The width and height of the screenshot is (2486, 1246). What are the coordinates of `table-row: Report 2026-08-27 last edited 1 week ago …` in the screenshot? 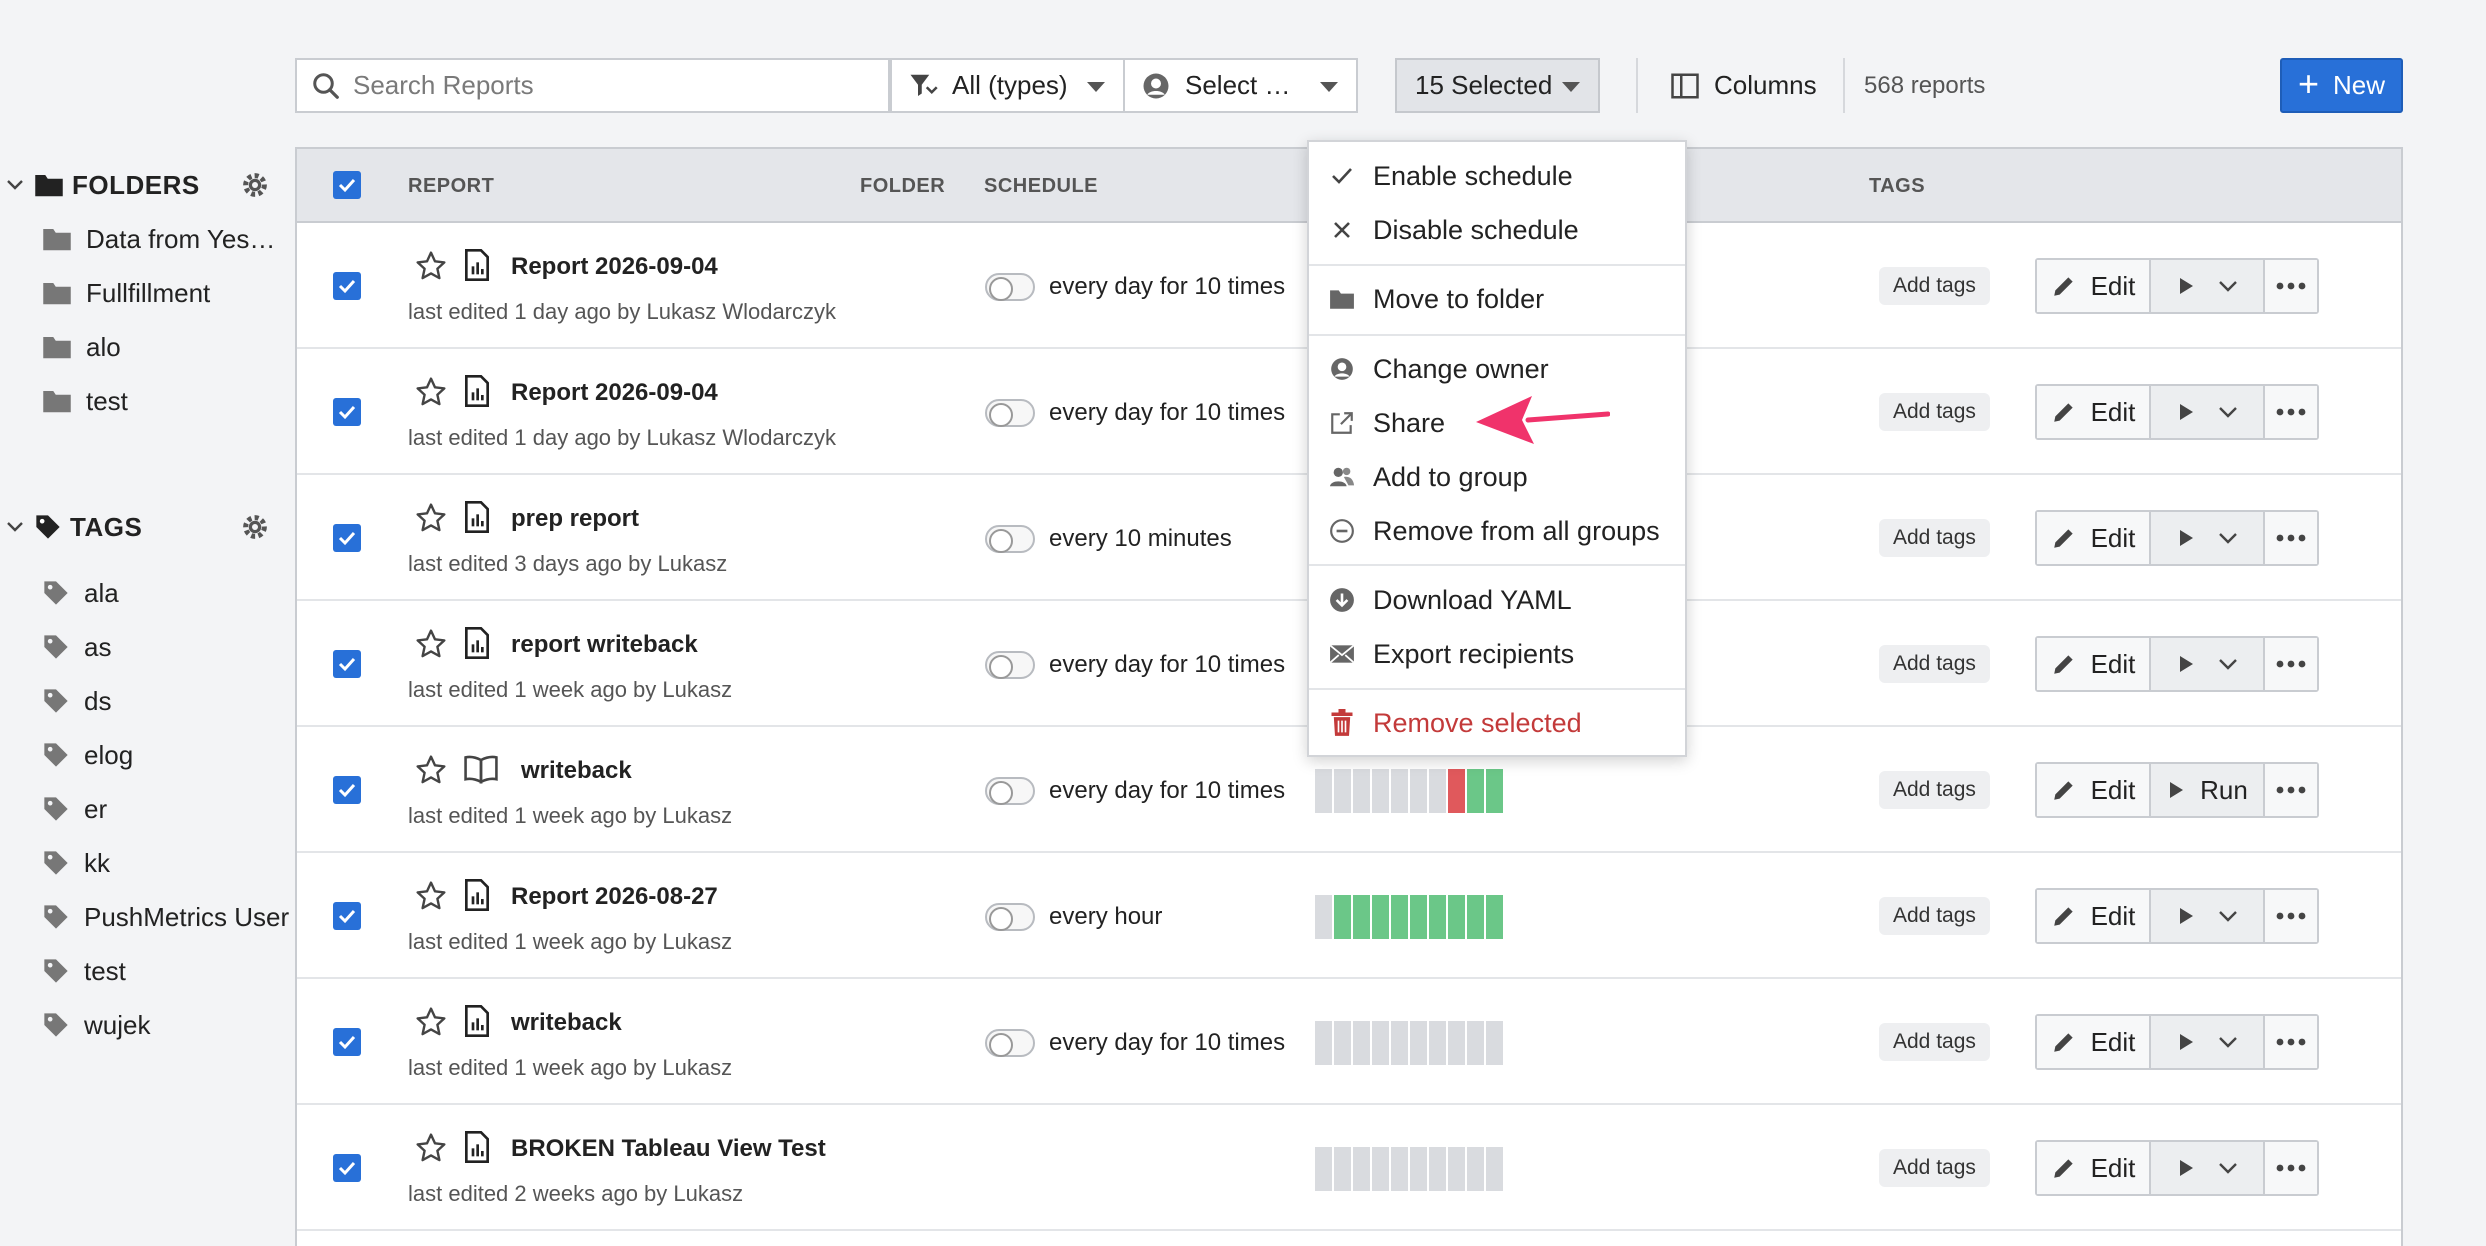 It's located at (1349, 916).